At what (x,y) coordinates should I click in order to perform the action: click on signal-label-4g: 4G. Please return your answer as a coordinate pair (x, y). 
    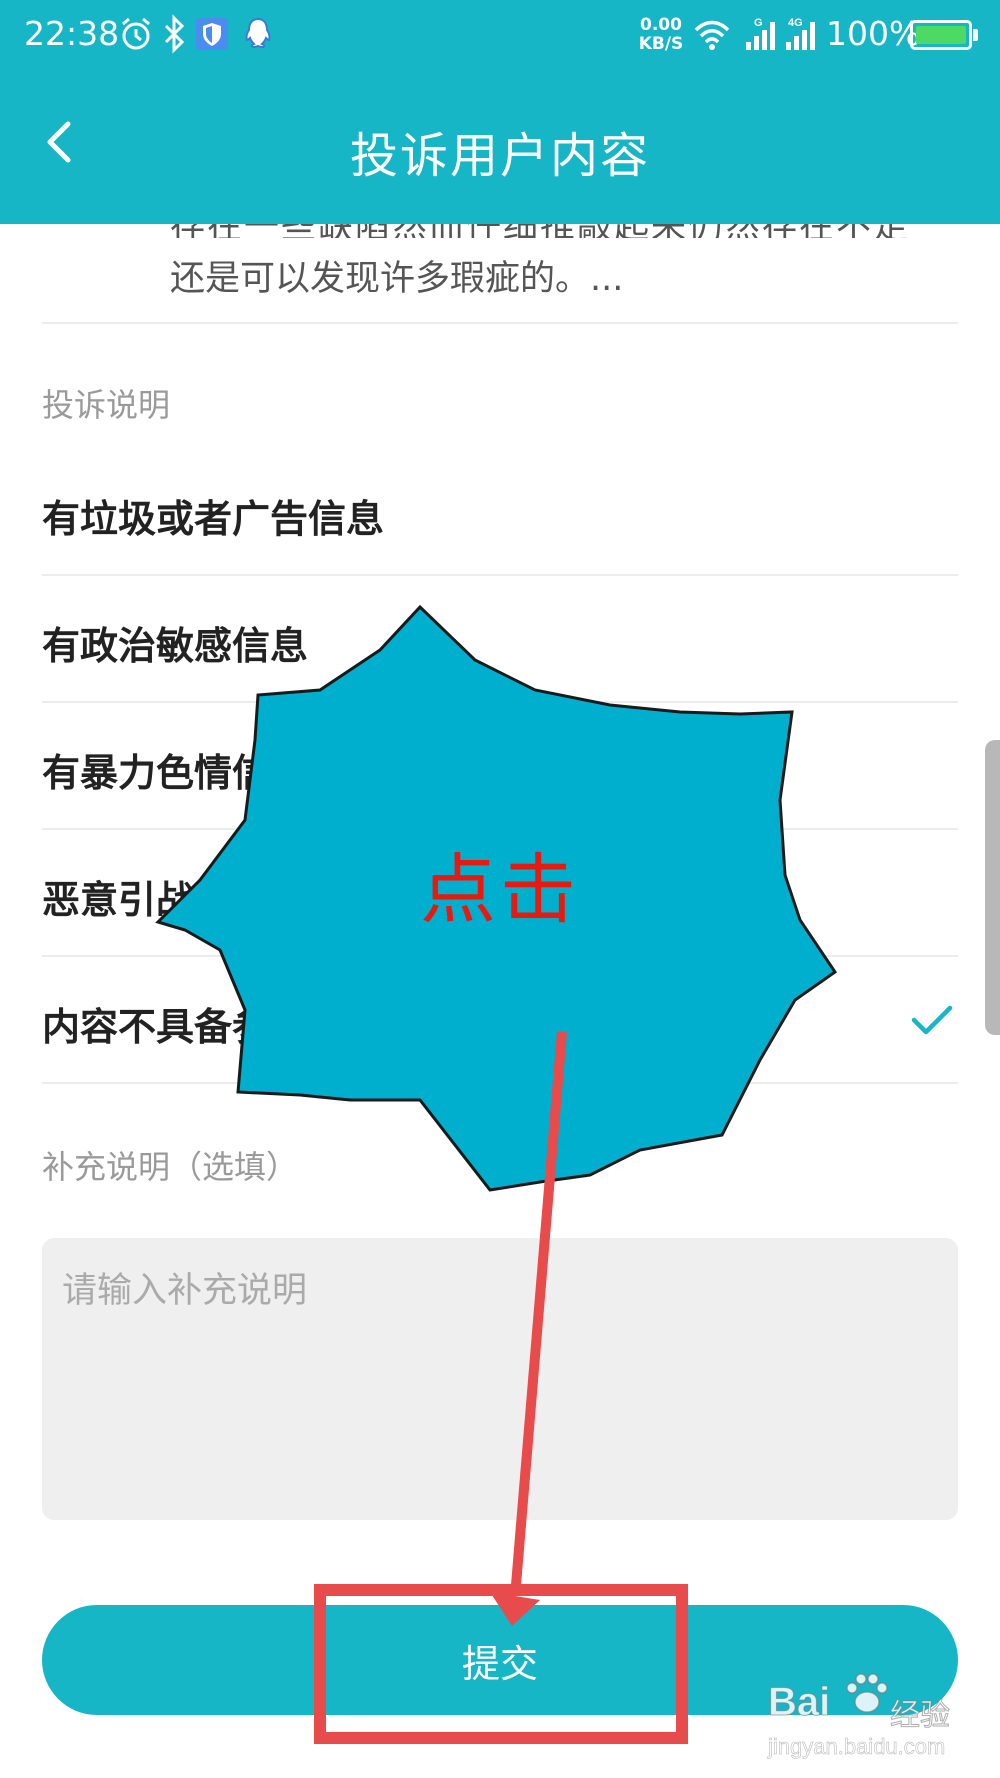
    Looking at the image, I should click on (795, 23).